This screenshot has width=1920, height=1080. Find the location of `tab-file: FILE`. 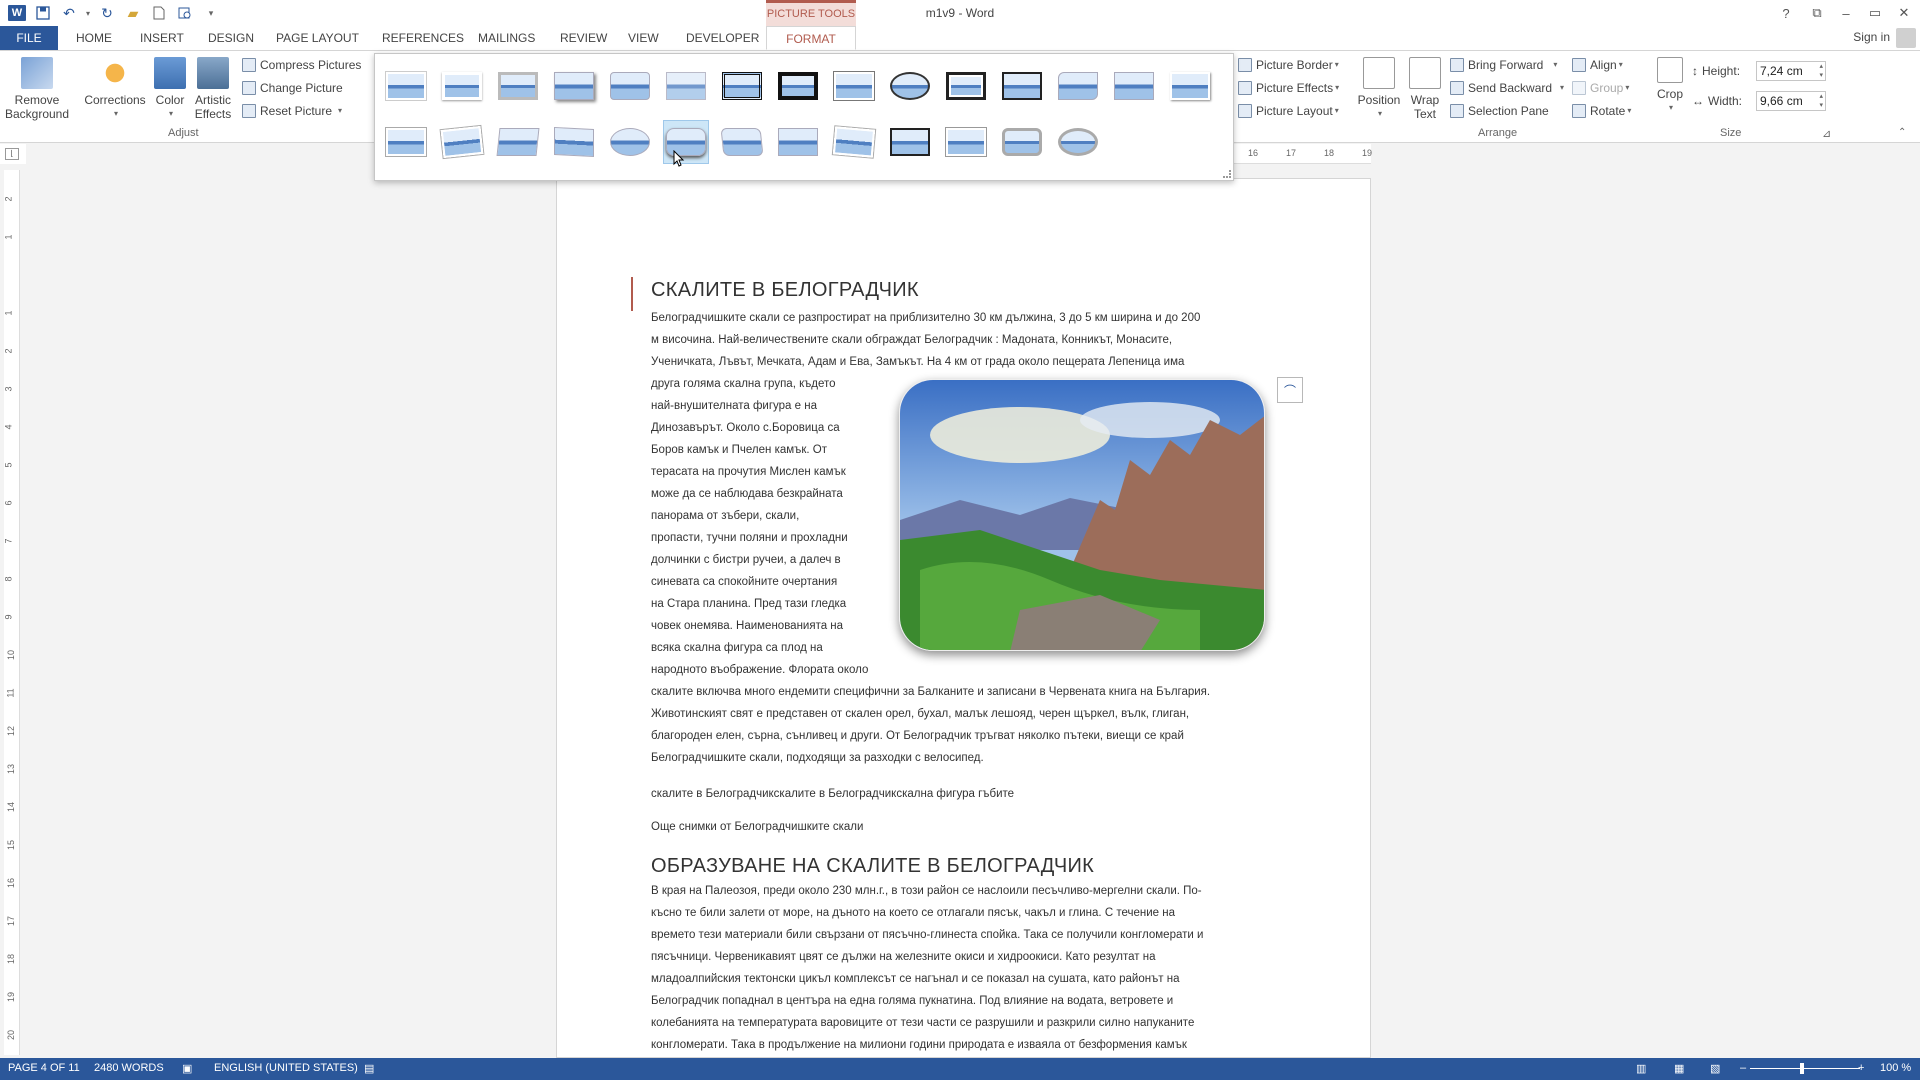

tab-file: FILE is located at coordinates (29, 38).